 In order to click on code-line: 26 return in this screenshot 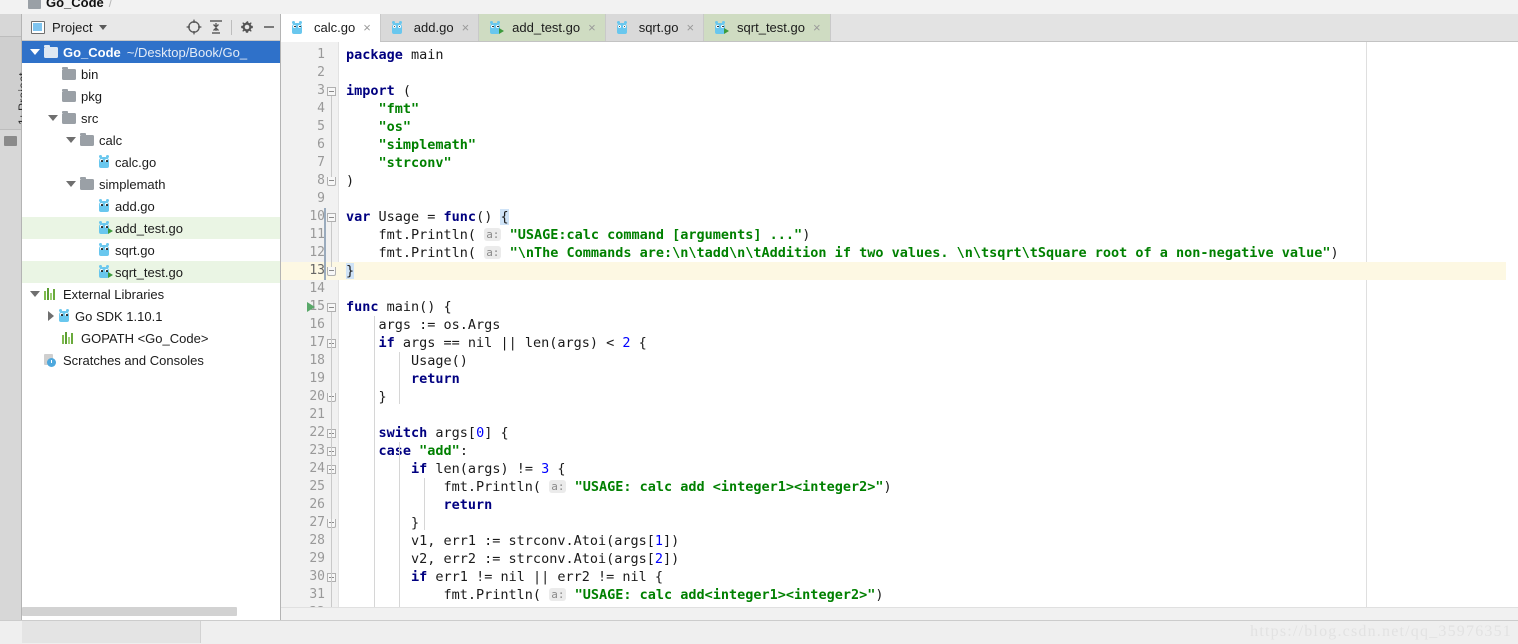, I will do `click(899, 505)`.